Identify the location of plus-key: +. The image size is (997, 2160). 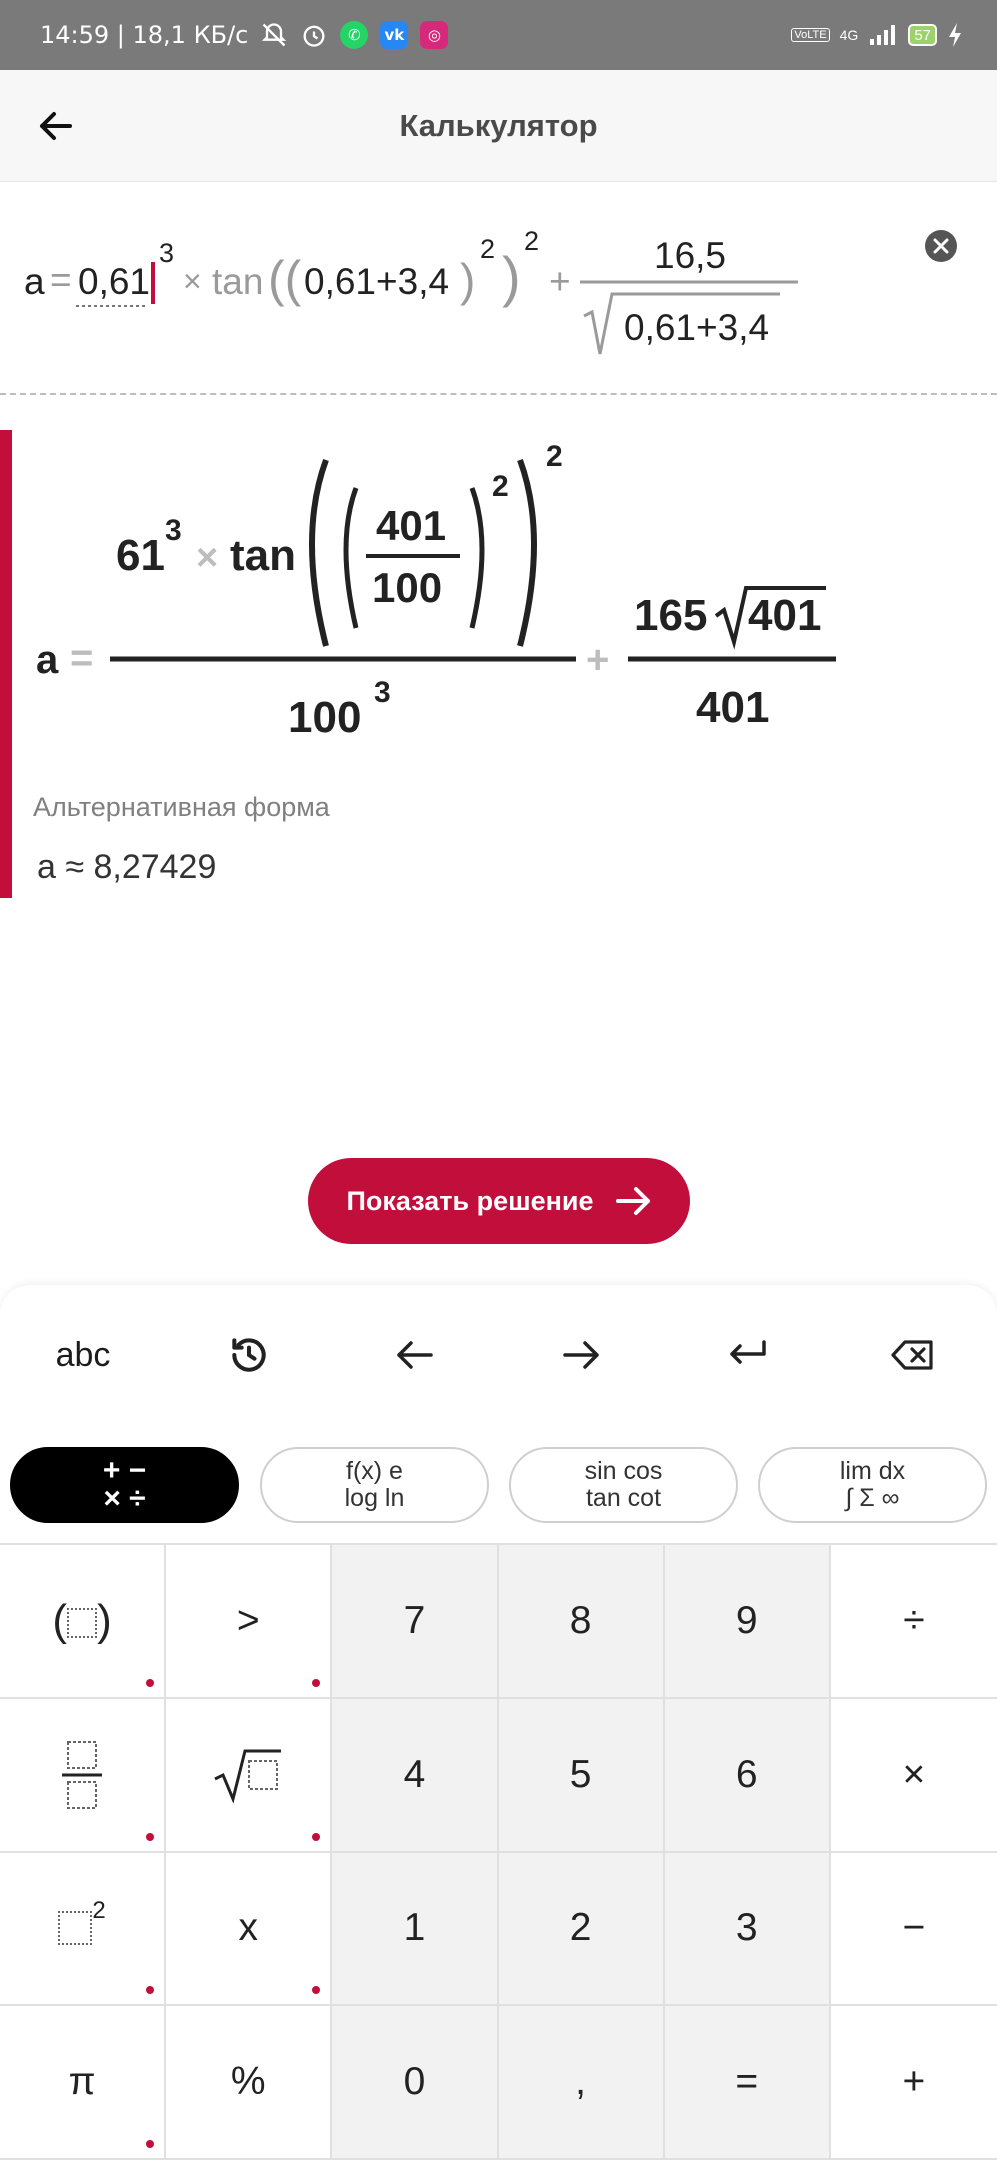
(913, 2083).